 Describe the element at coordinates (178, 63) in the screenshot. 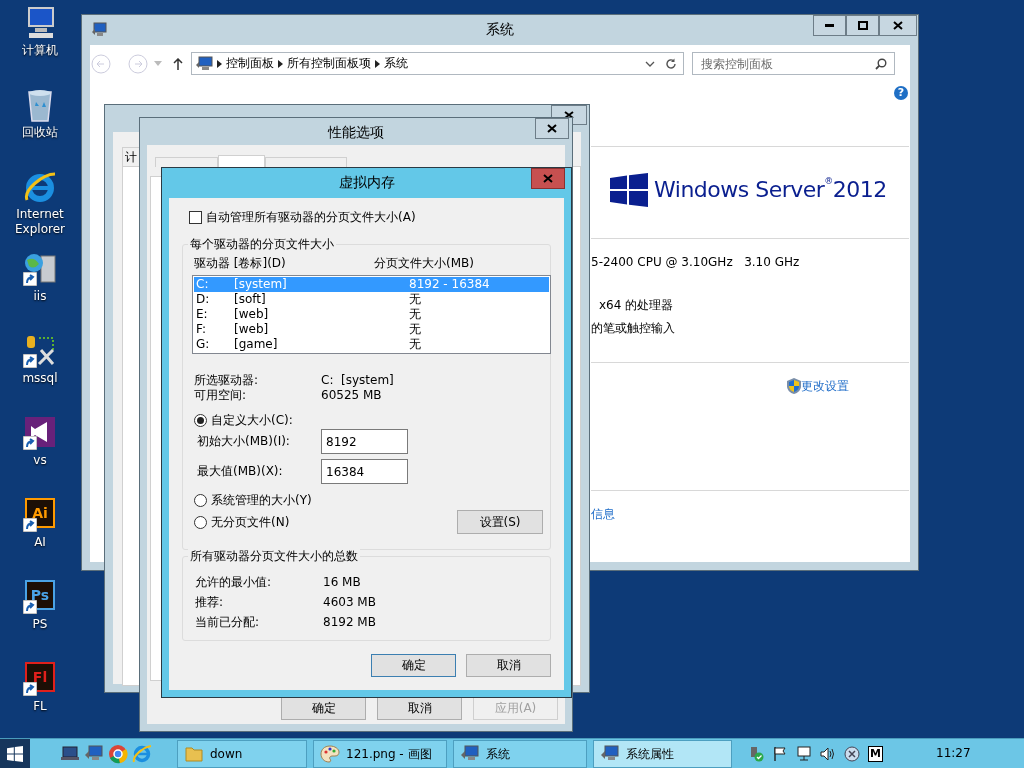

I see `up-arrow-icon` at that location.